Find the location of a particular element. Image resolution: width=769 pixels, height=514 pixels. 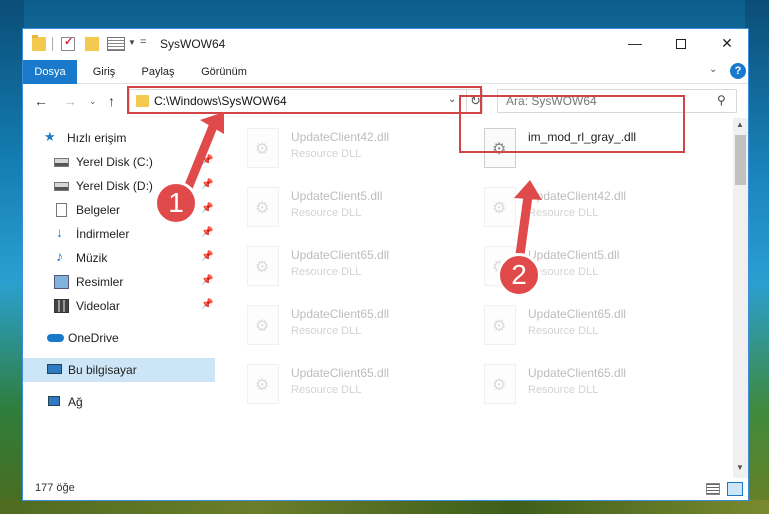

details-view-icon is located at coordinates (713, 489).